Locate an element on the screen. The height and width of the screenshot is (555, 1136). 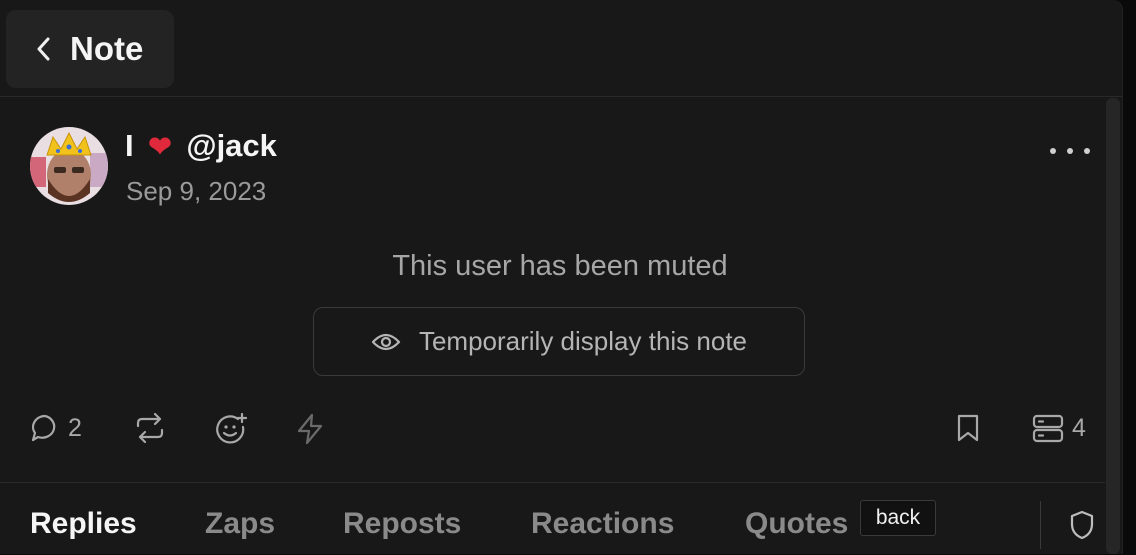
avatar is located at coordinates (69, 166).